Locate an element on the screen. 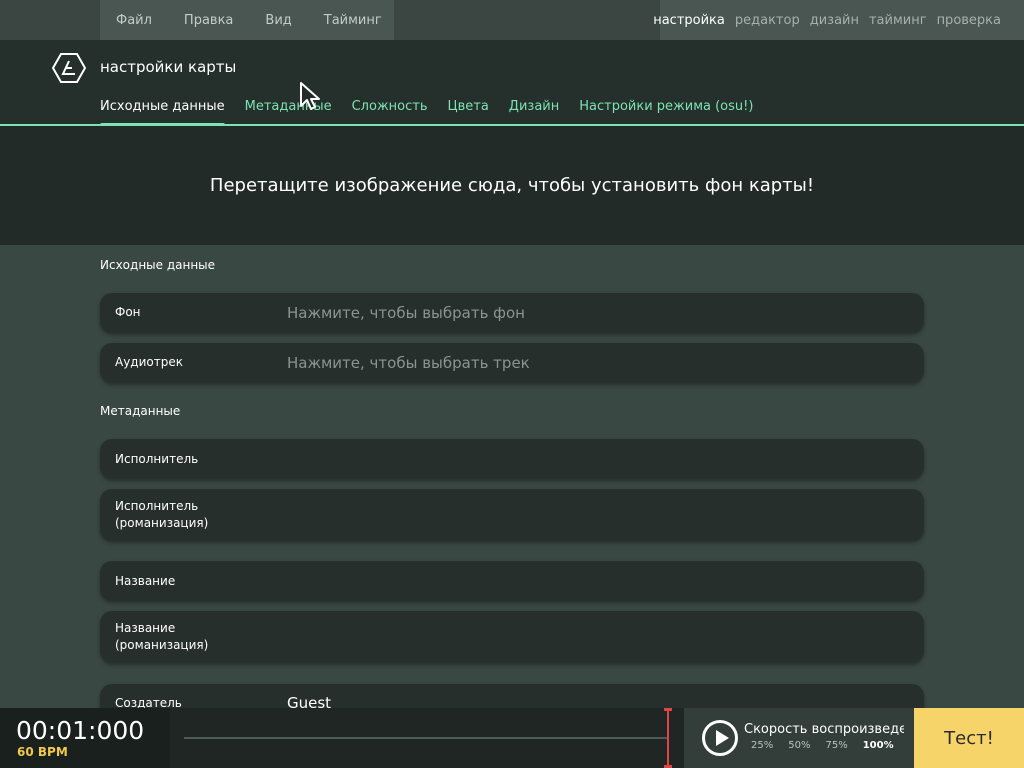 This screenshot has height=768, width=1024. setup-hexagon-icon is located at coordinates (69, 68).